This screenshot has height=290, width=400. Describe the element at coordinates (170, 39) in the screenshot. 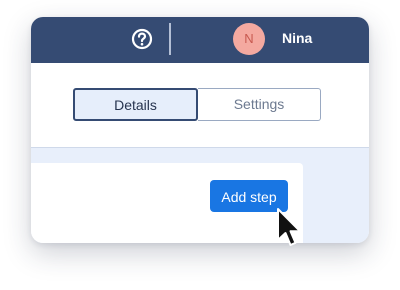

I see `header-divider` at that location.